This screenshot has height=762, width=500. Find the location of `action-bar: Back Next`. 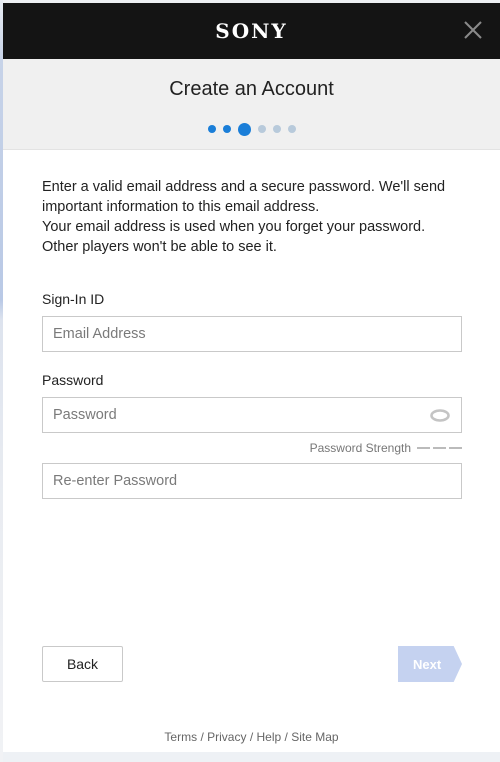

action-bar: Back Next is located at coordinates (252, 664).